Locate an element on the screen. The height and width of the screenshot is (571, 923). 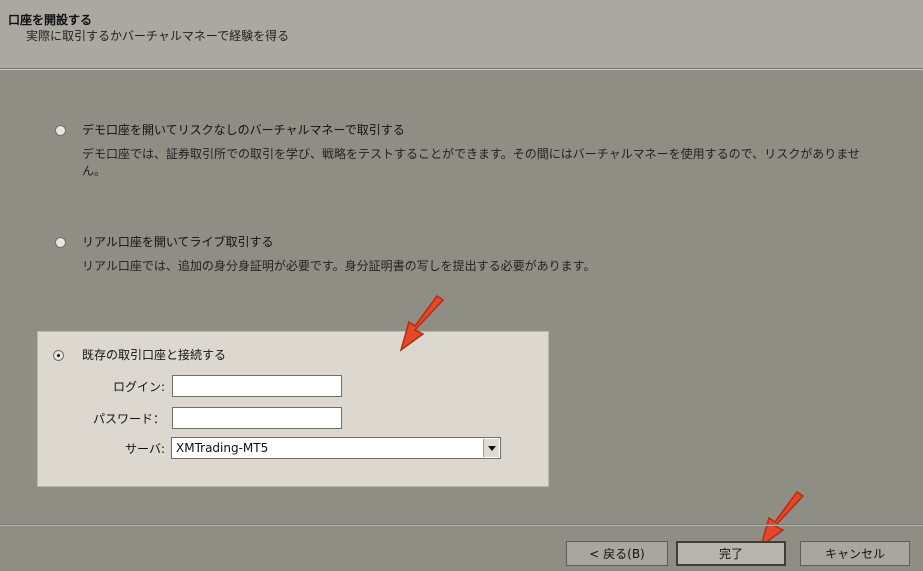
server-select: XMTrading-MT5 is located at coordinates (336, 448).